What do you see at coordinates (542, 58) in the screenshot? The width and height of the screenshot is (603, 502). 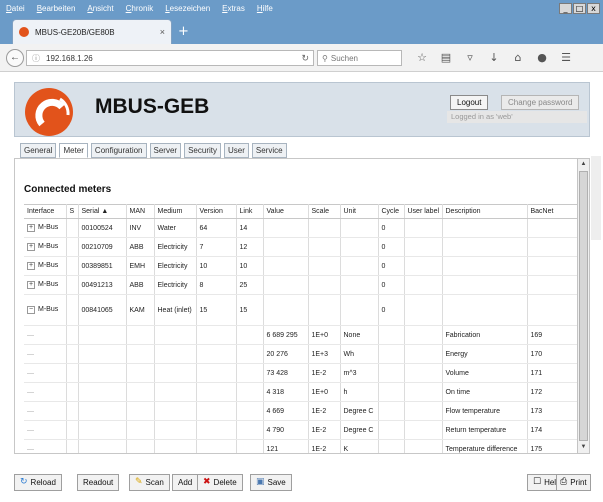 I see `chat-icon: ●` at bounding box center [542, 58].